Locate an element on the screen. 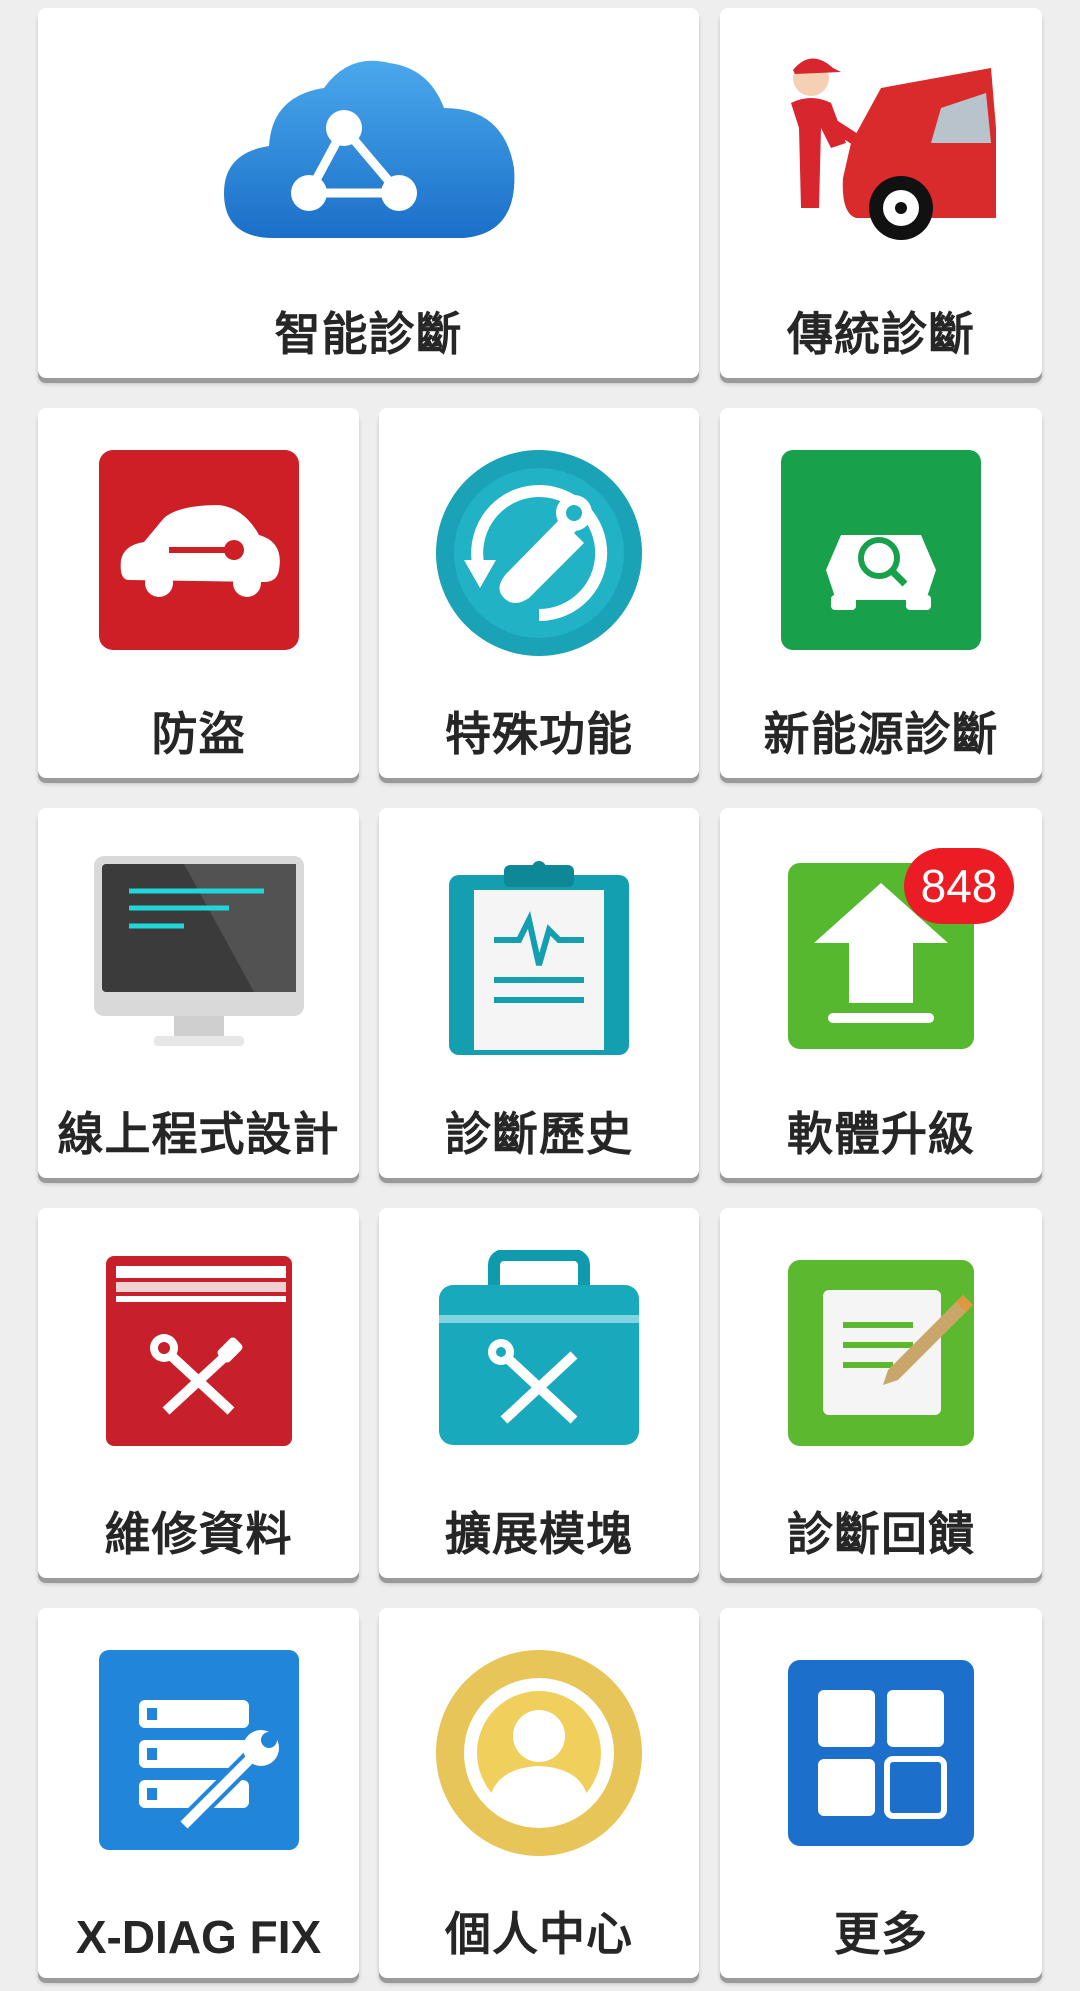 The image size is (1080, 1991). tile-traditional-diagnosis: 傳統診斷 is located at coordinates (881, 193).